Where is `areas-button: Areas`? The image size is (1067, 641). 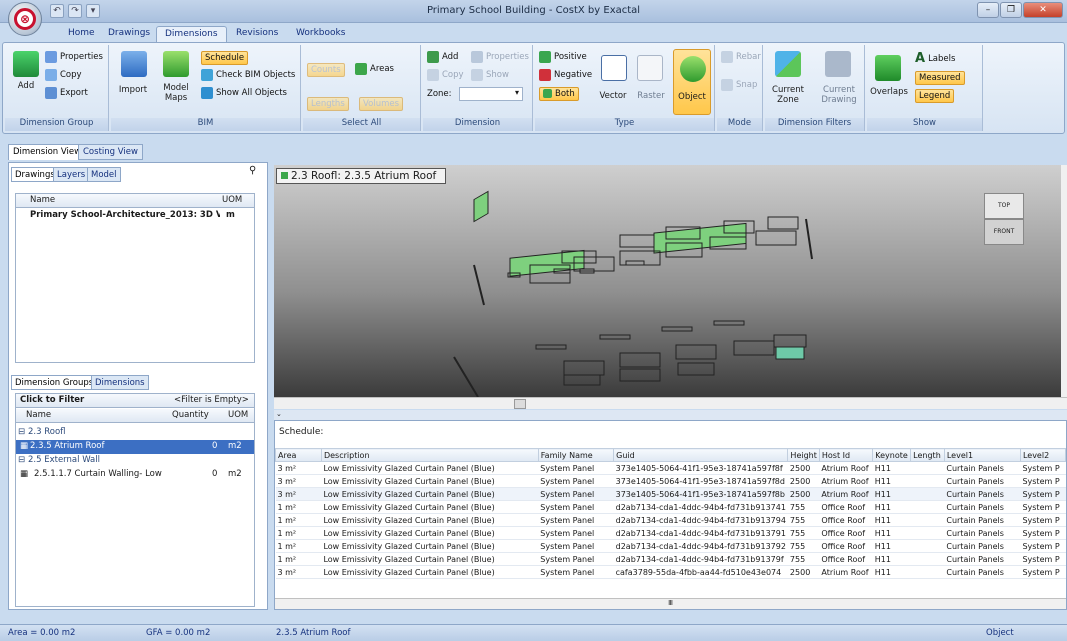
areas-button: Areas is located at coordinates (374, 69).